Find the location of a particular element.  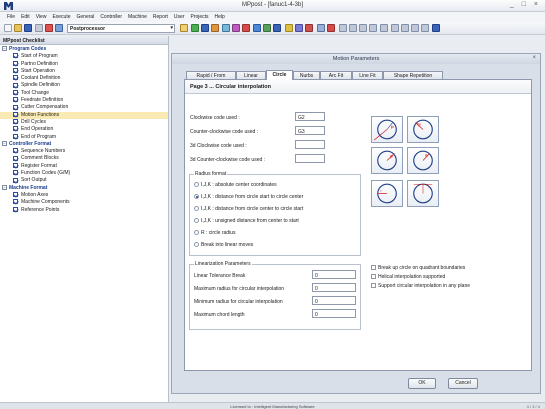

cut-icon is located at coordinates (363, 28).